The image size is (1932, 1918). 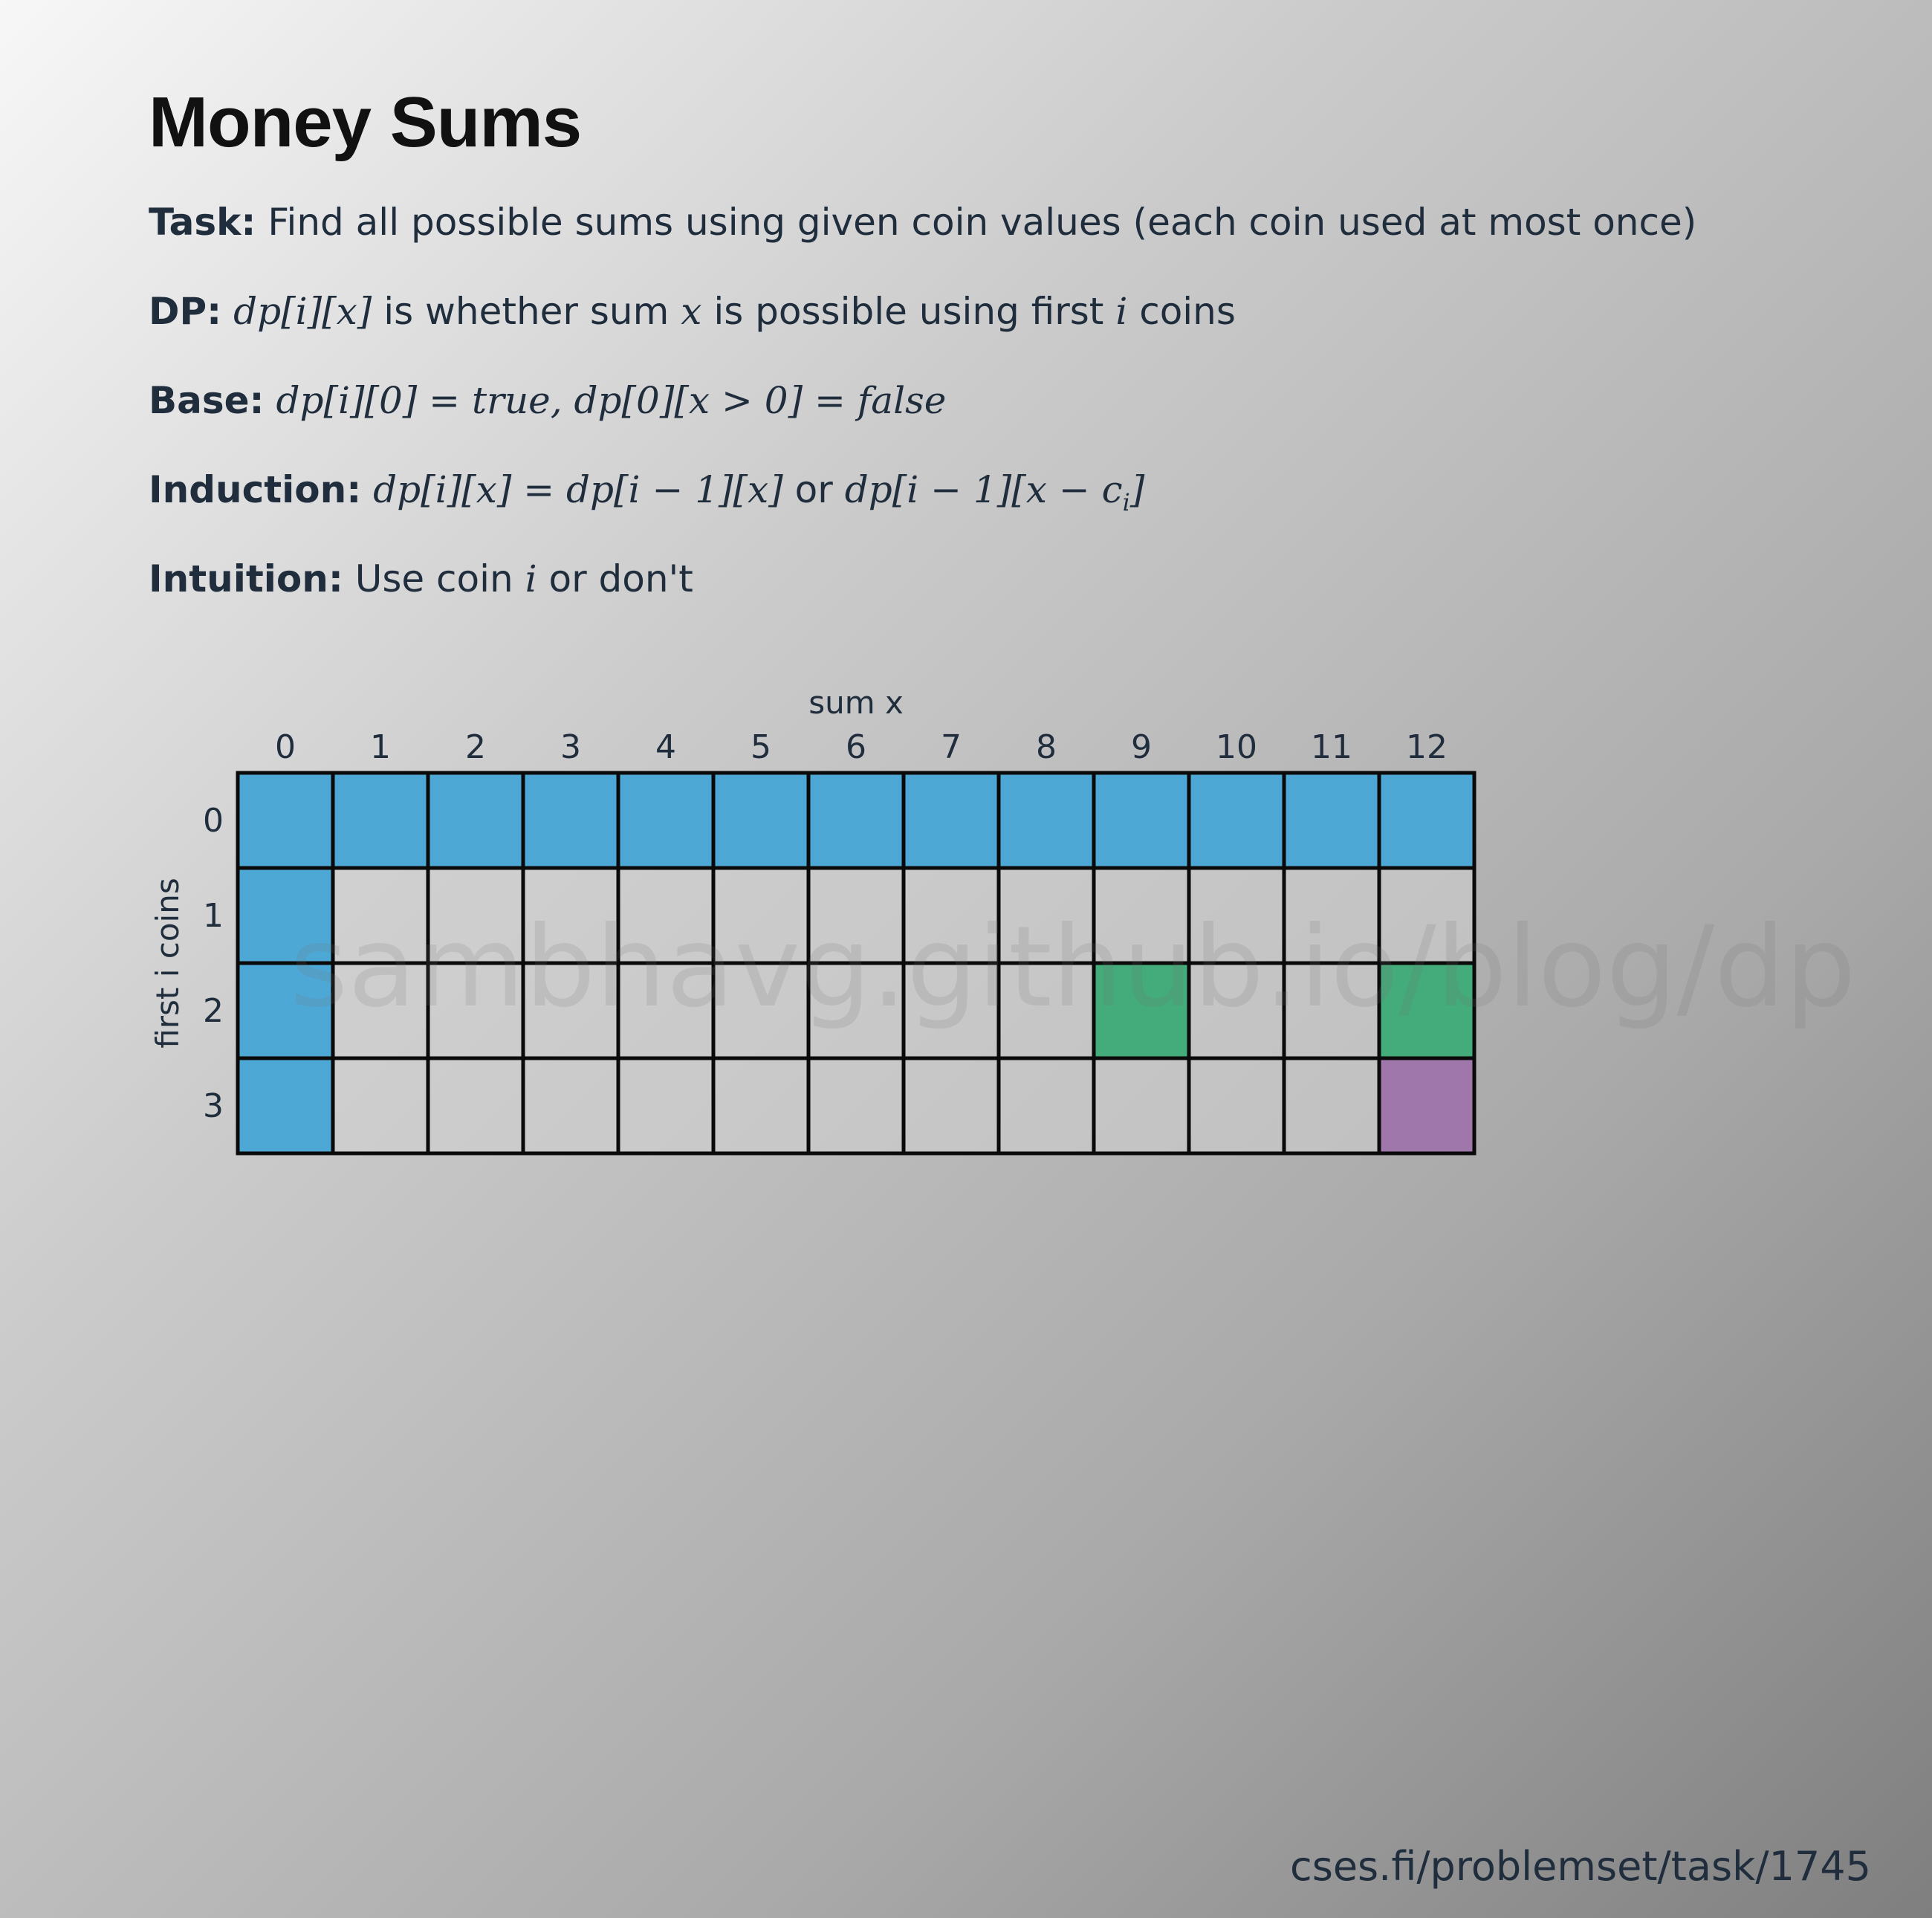 I want to click on y-axis-title: first i coins, so click(x=167, y=963).